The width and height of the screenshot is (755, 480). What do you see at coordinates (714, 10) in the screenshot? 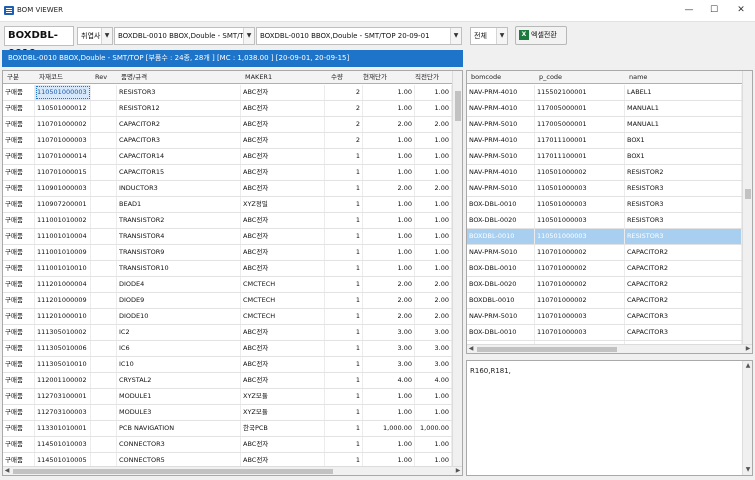
I see `maximize-button: ☐` at bounding box center [714, 10].